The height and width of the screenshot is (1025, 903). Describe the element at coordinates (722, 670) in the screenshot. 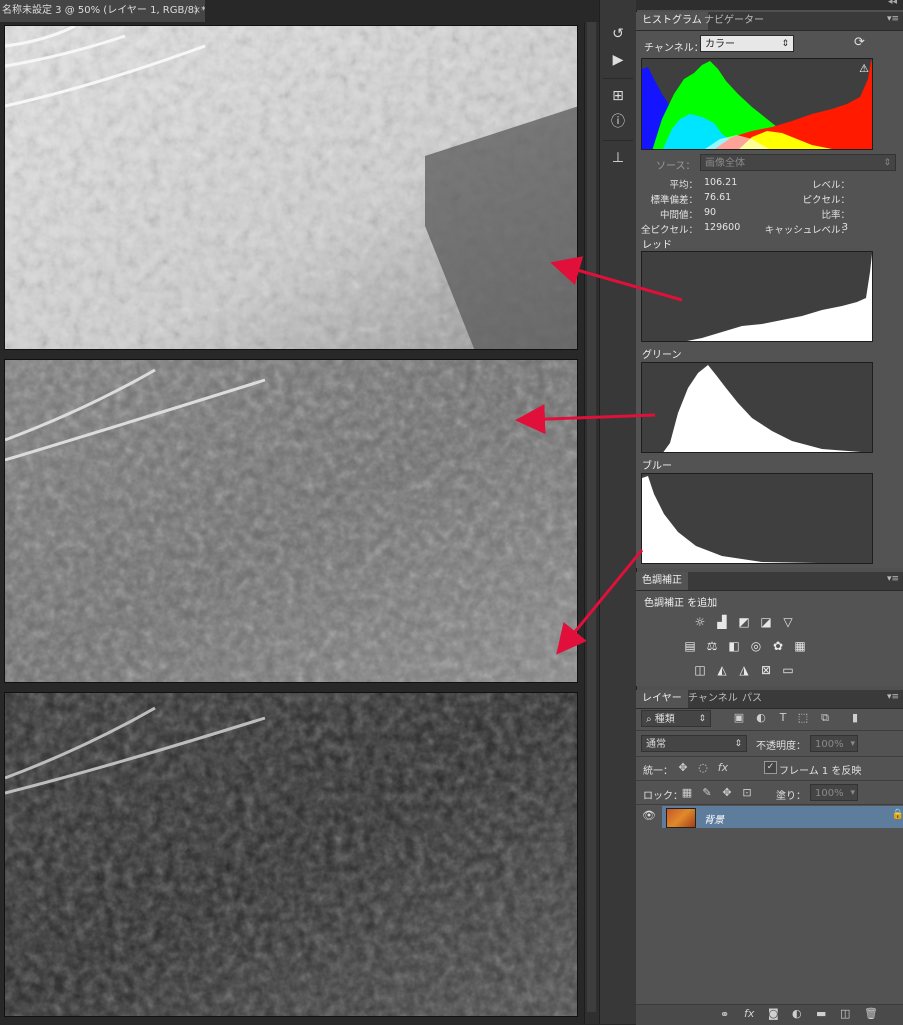

I see `posterize-icon: ◭` at that location.